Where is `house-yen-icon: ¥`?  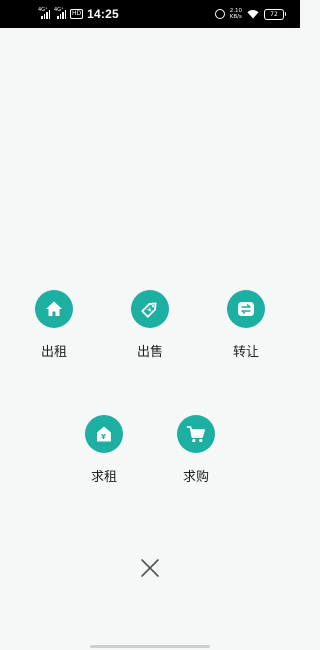
house-yen-icon: ¥ is located at coordinates (104, 434).